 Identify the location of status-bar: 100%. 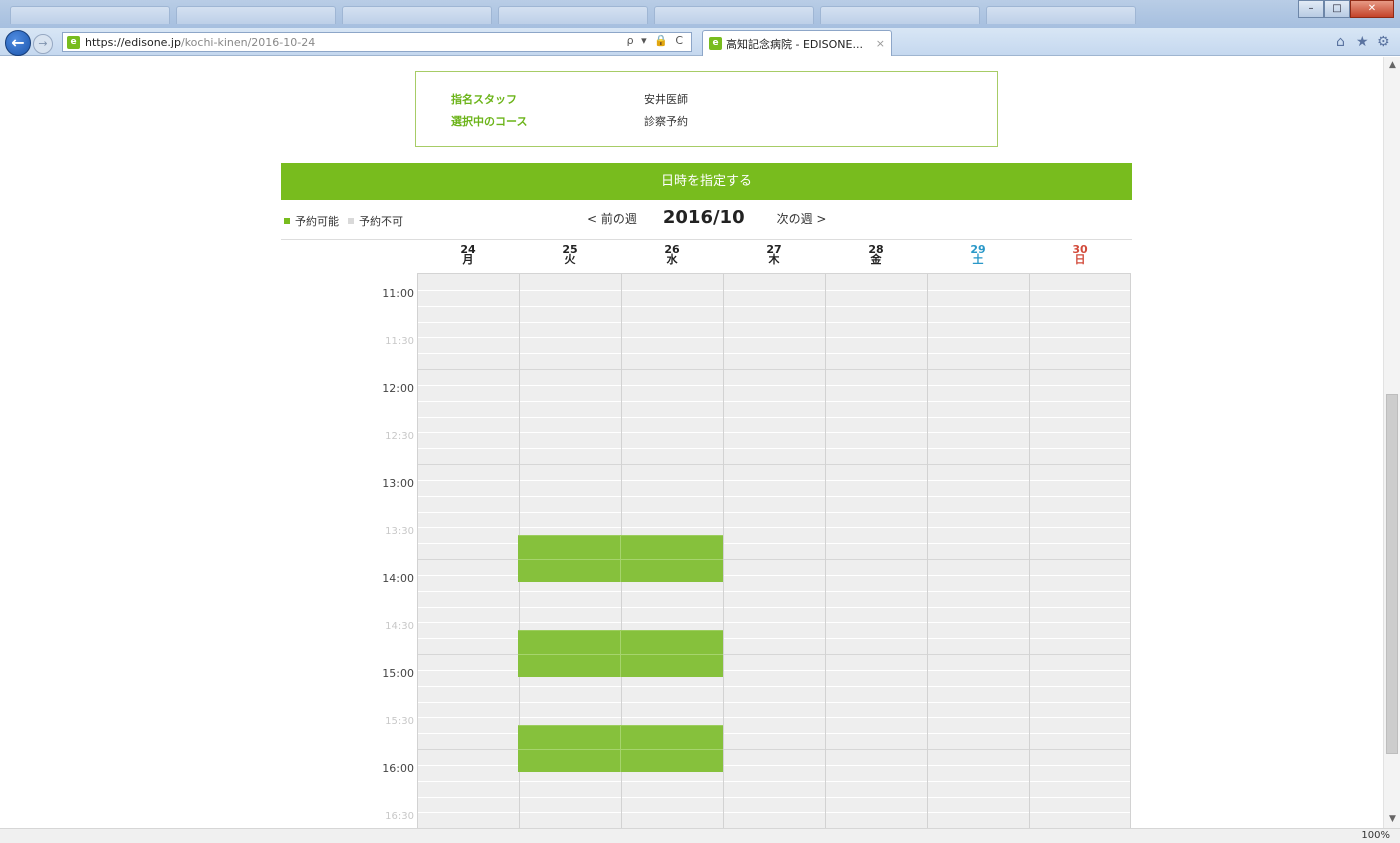
(700, 835).